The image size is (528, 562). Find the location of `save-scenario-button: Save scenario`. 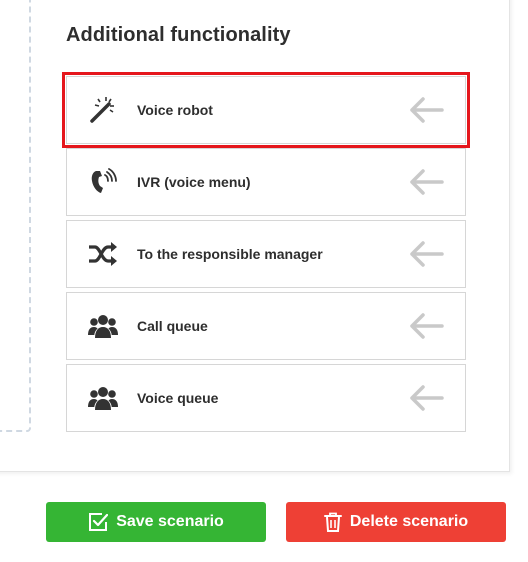

save-scenario-button: Save scenario is located at coordinates (156, 522).